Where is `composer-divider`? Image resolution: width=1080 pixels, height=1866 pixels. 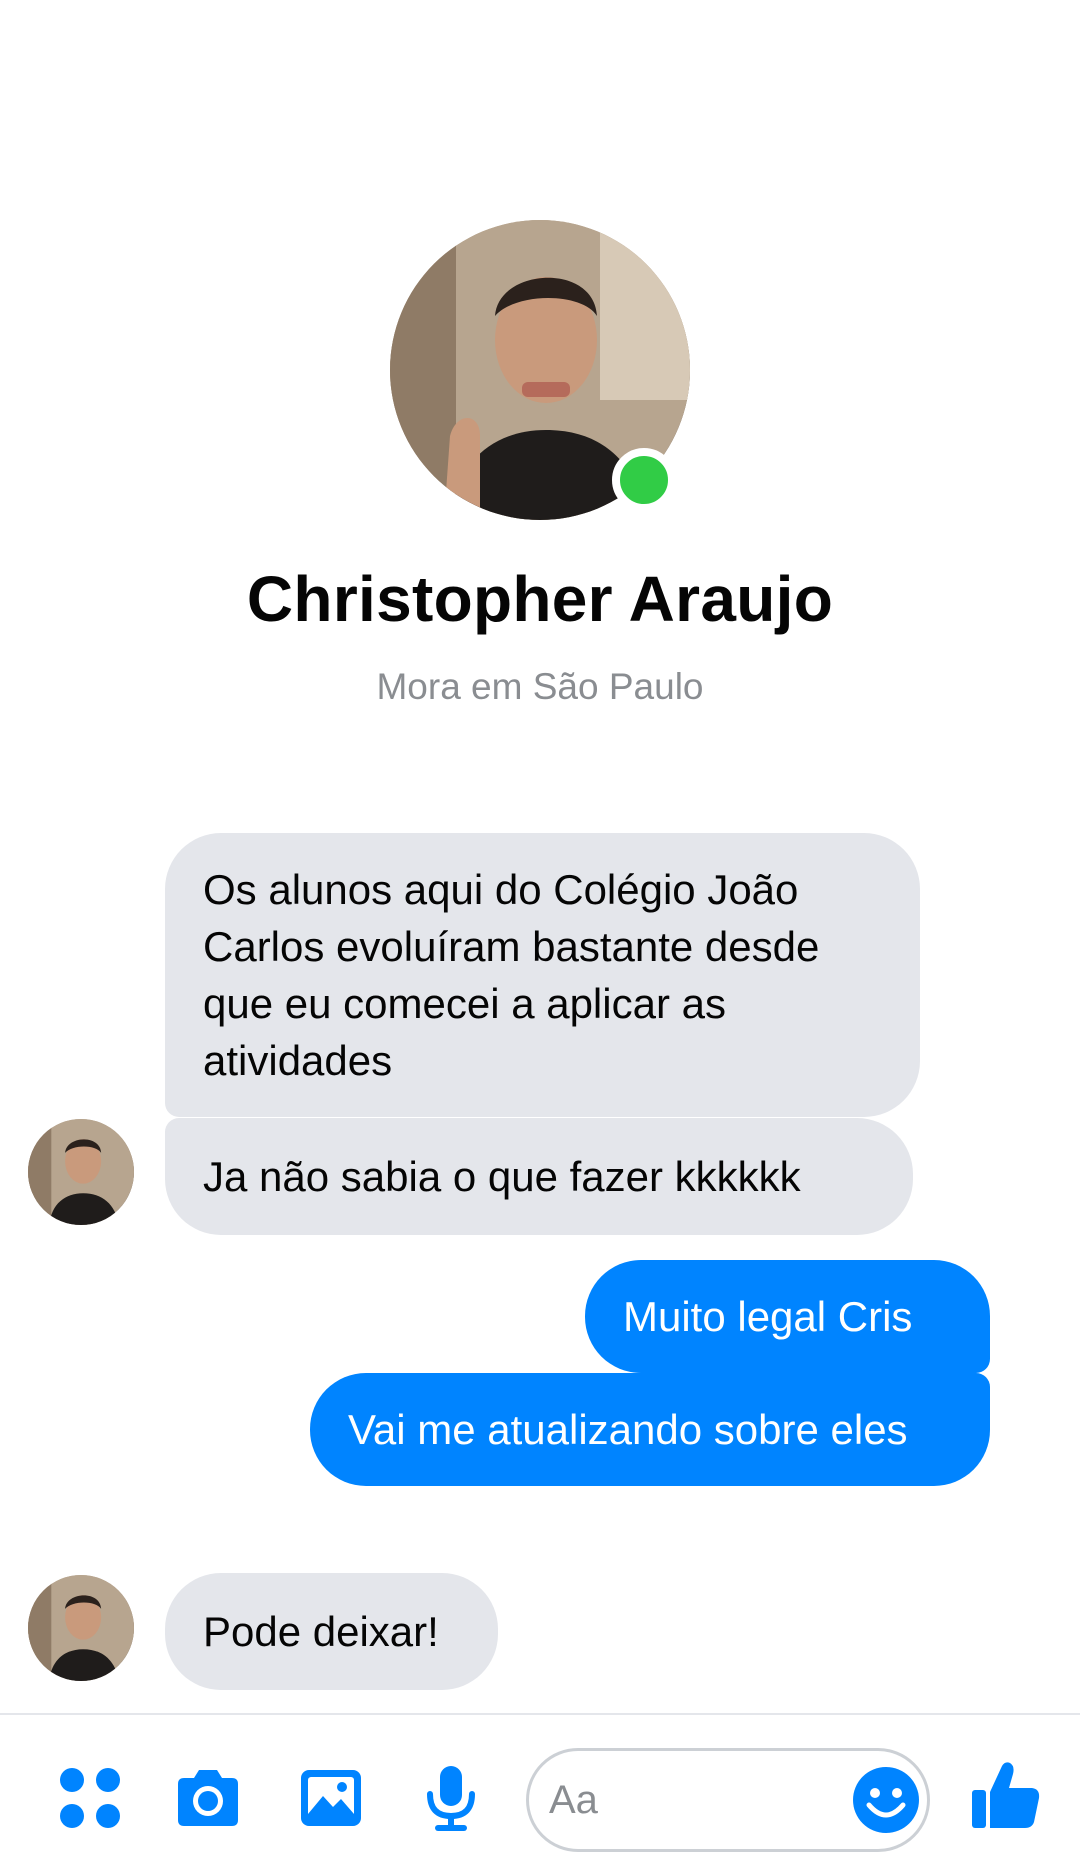 composer-divider is located at coordinates (540, 1714).